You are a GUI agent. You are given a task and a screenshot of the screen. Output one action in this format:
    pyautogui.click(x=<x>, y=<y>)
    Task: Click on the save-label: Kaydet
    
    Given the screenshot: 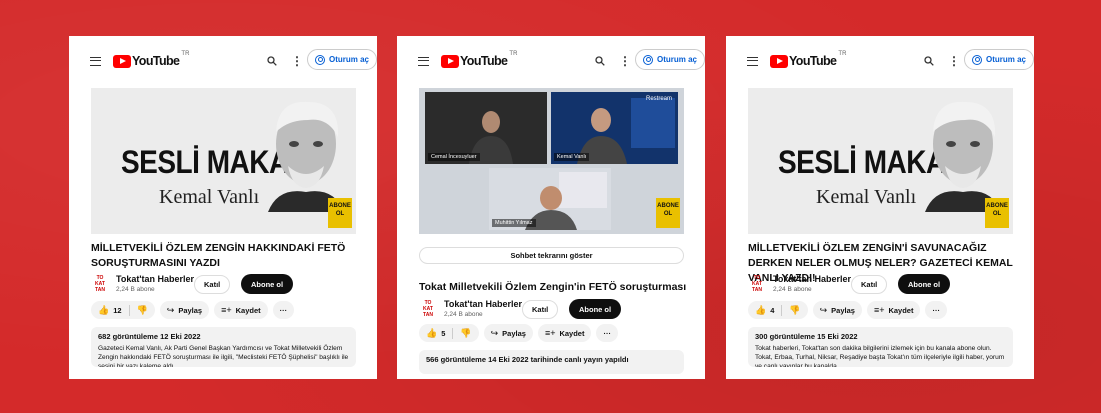 What is the action you would take?
    pyautogui.click(x=901, y=310)
    